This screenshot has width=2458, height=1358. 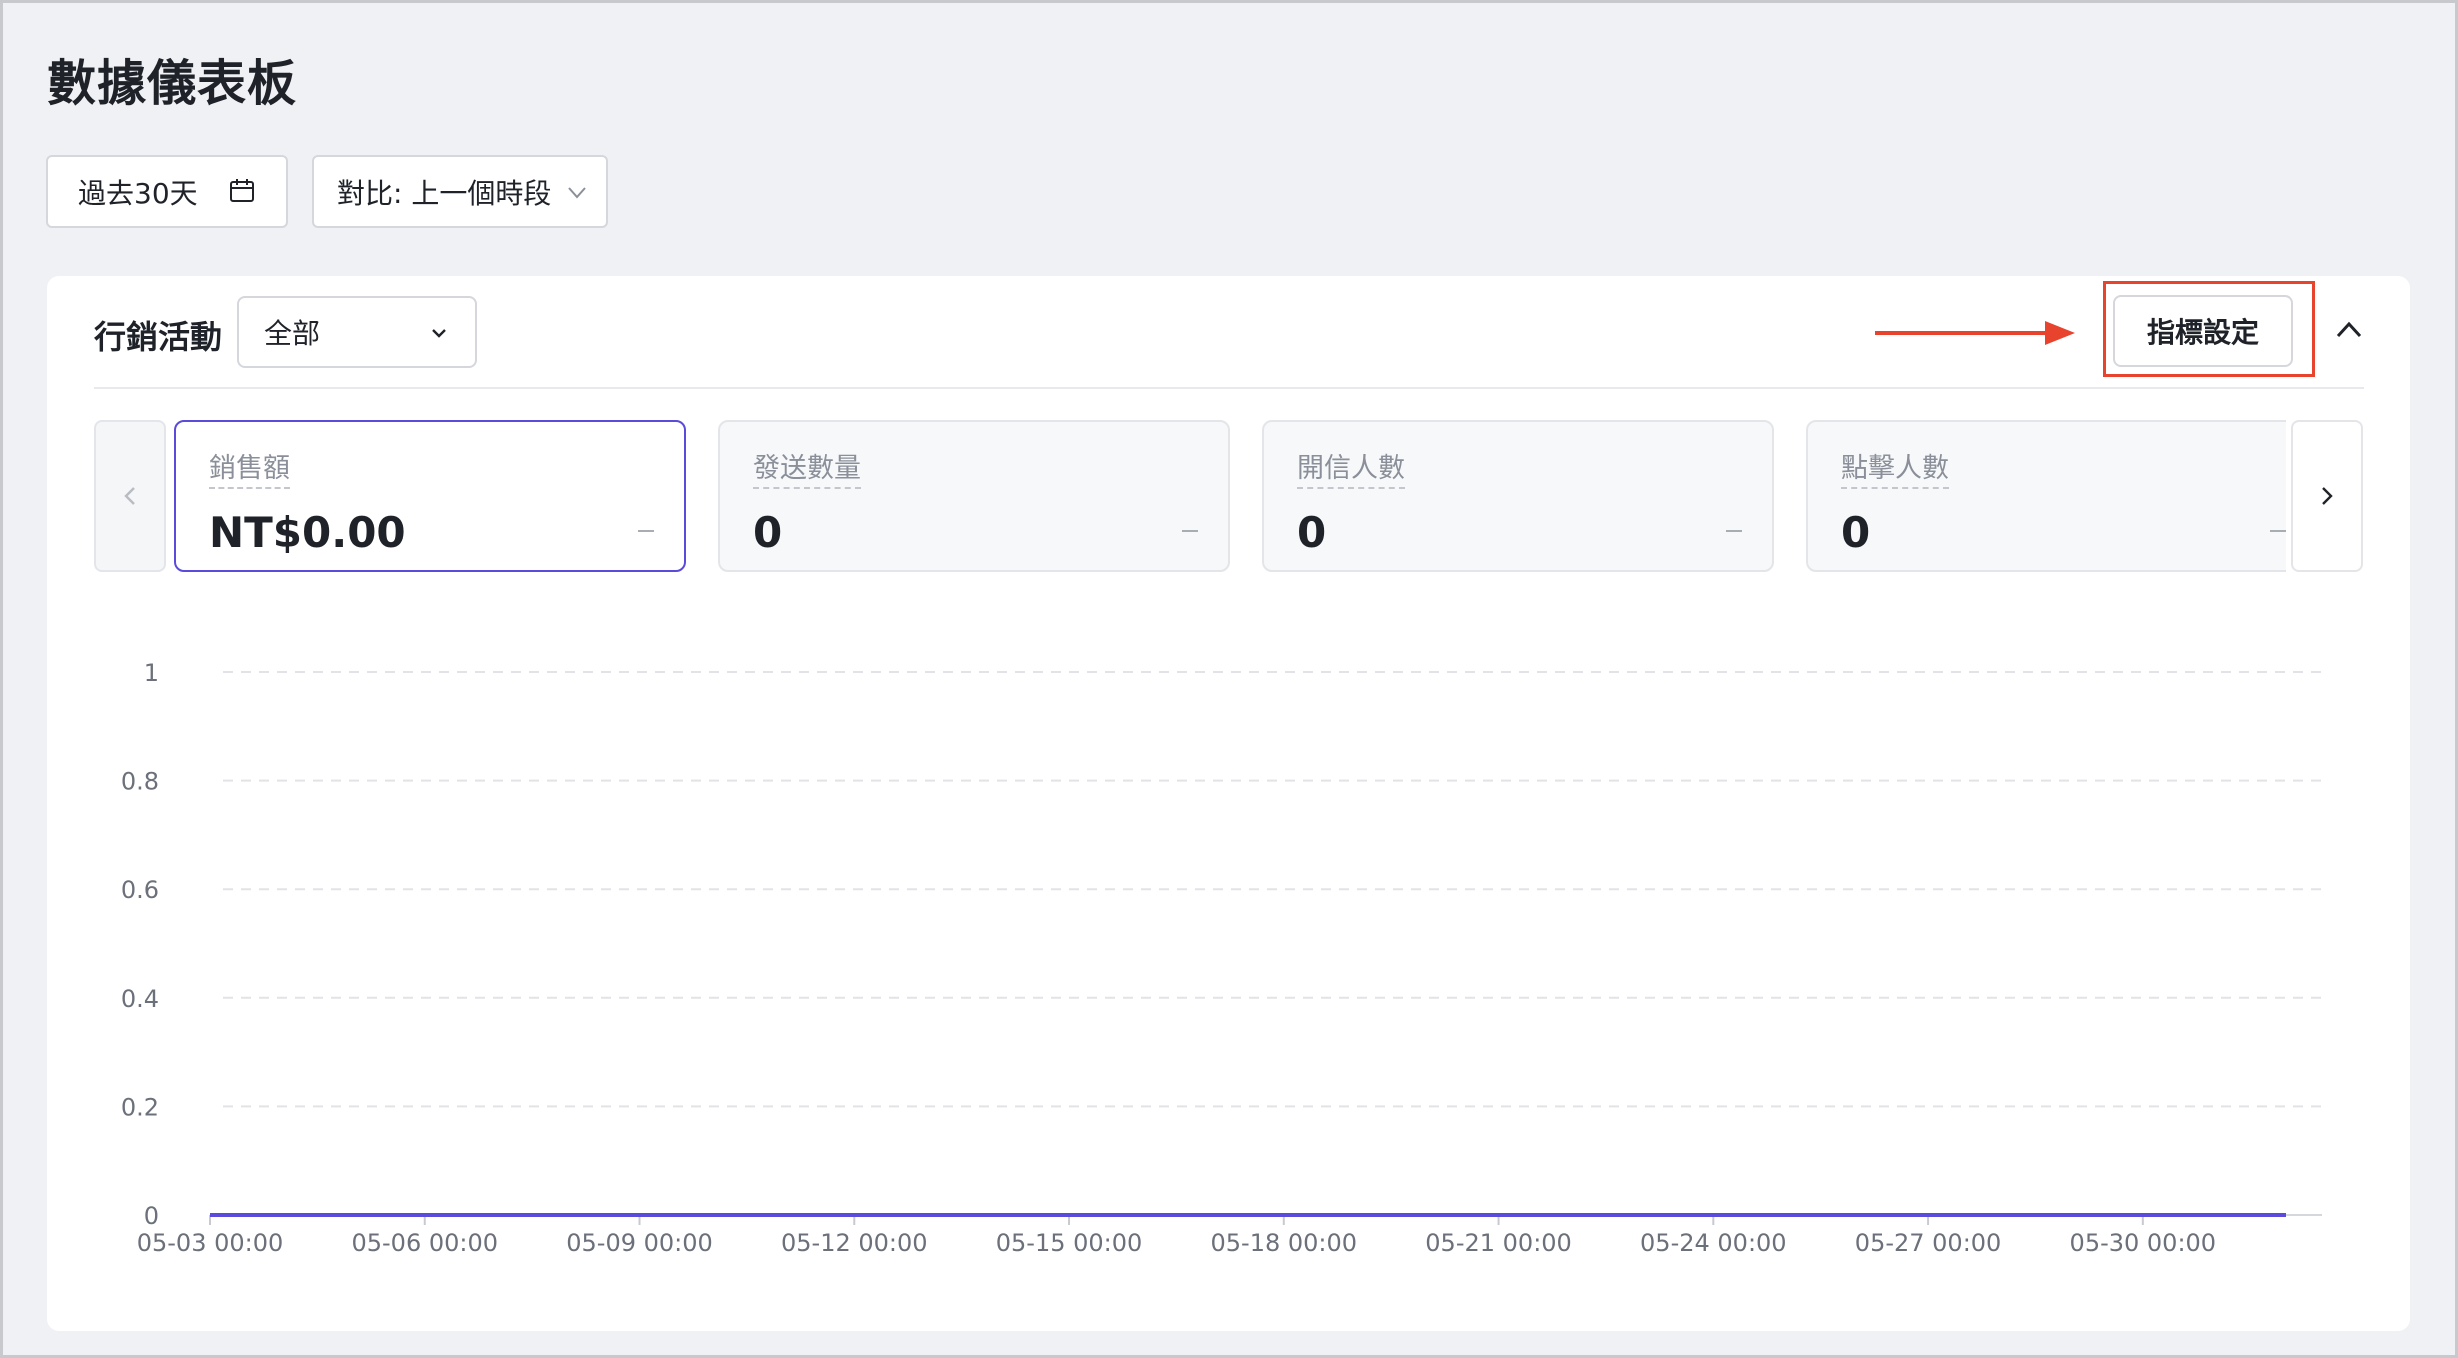 I want to click on x-tick-label: 05-03 00:00, so click(x=210, y=1243).